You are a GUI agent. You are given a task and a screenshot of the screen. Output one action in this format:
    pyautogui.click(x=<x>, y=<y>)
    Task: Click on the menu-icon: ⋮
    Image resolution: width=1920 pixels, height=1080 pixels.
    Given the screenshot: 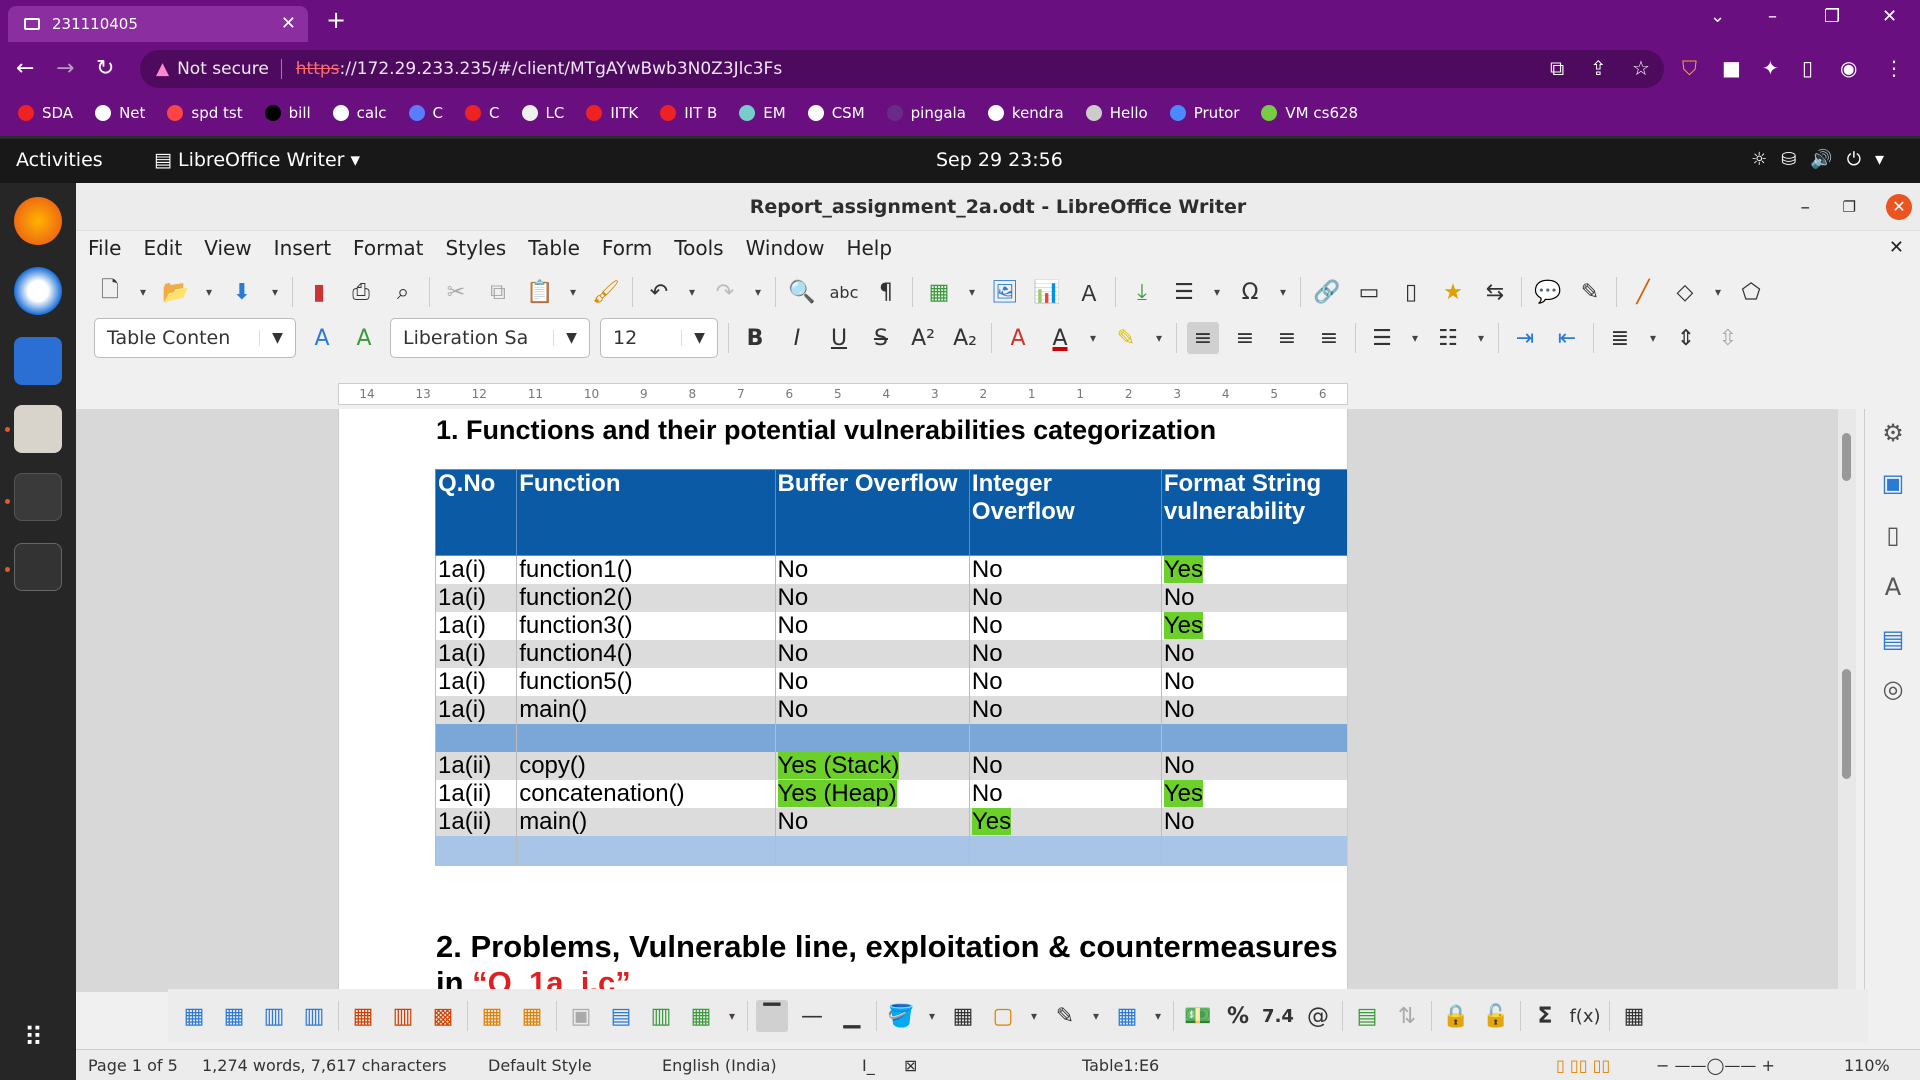 What is the action you would take?
    pyautogui.click(x=1894, y=68)
    